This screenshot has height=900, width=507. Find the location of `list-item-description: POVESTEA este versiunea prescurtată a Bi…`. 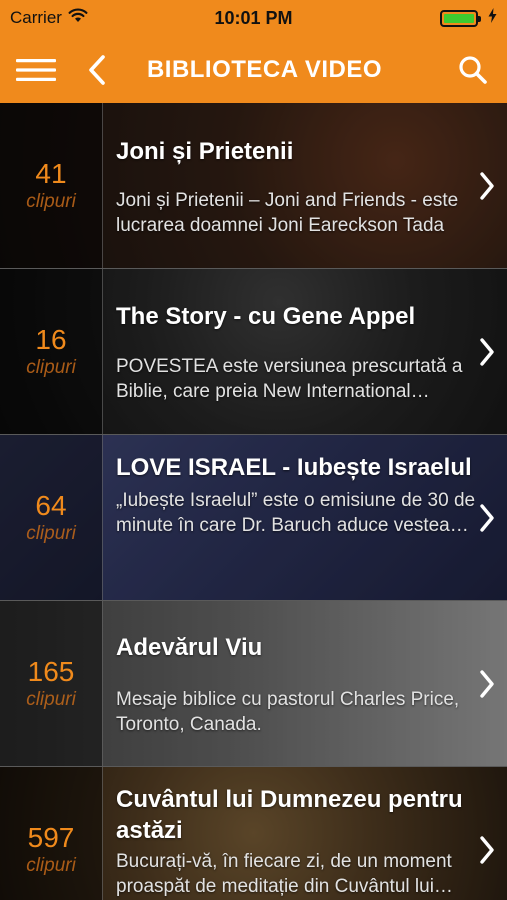

list-item-description: POVESTEA este versiunea prescurtată a Bi… is located at coordinates (289, 379).